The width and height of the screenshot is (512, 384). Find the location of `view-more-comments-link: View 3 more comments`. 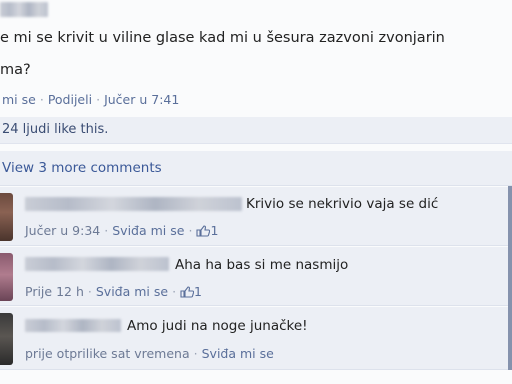

view-more-comments-link: View 3 more comments is located at coordinates (82, 168).